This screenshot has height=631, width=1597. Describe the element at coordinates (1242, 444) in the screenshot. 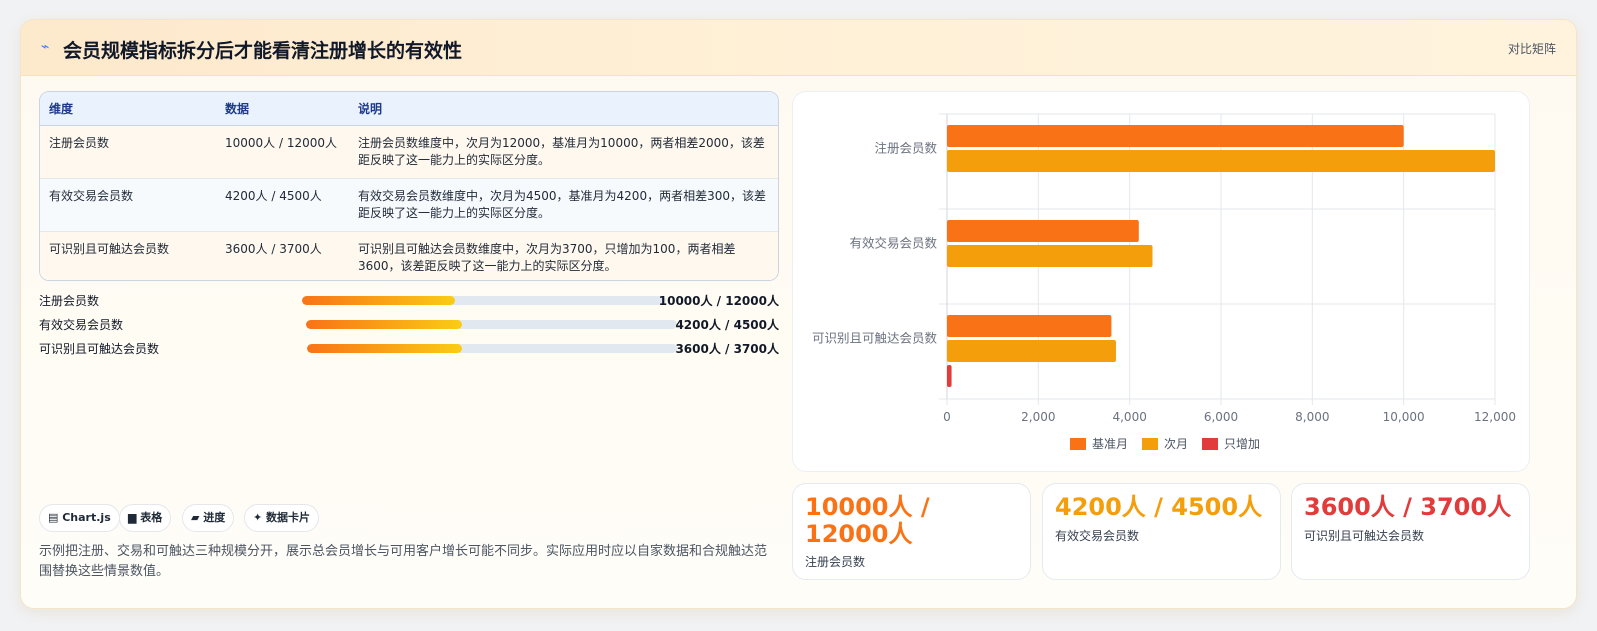

I see `legend-label: 只增加` at that location.